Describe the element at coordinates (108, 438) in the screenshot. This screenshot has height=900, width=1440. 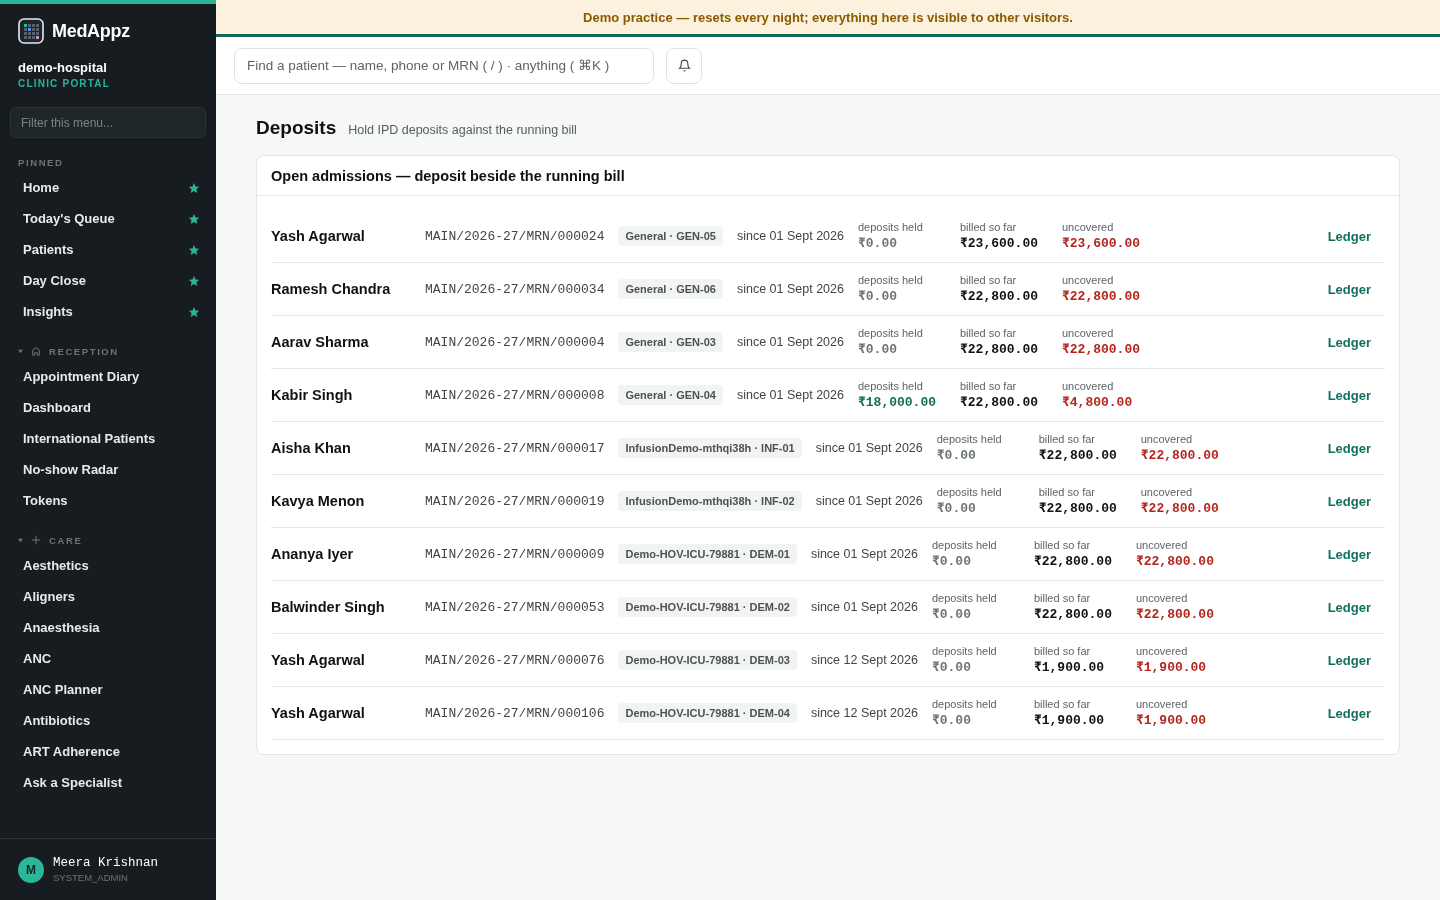
I see `nav-item: International Patients` at that location.